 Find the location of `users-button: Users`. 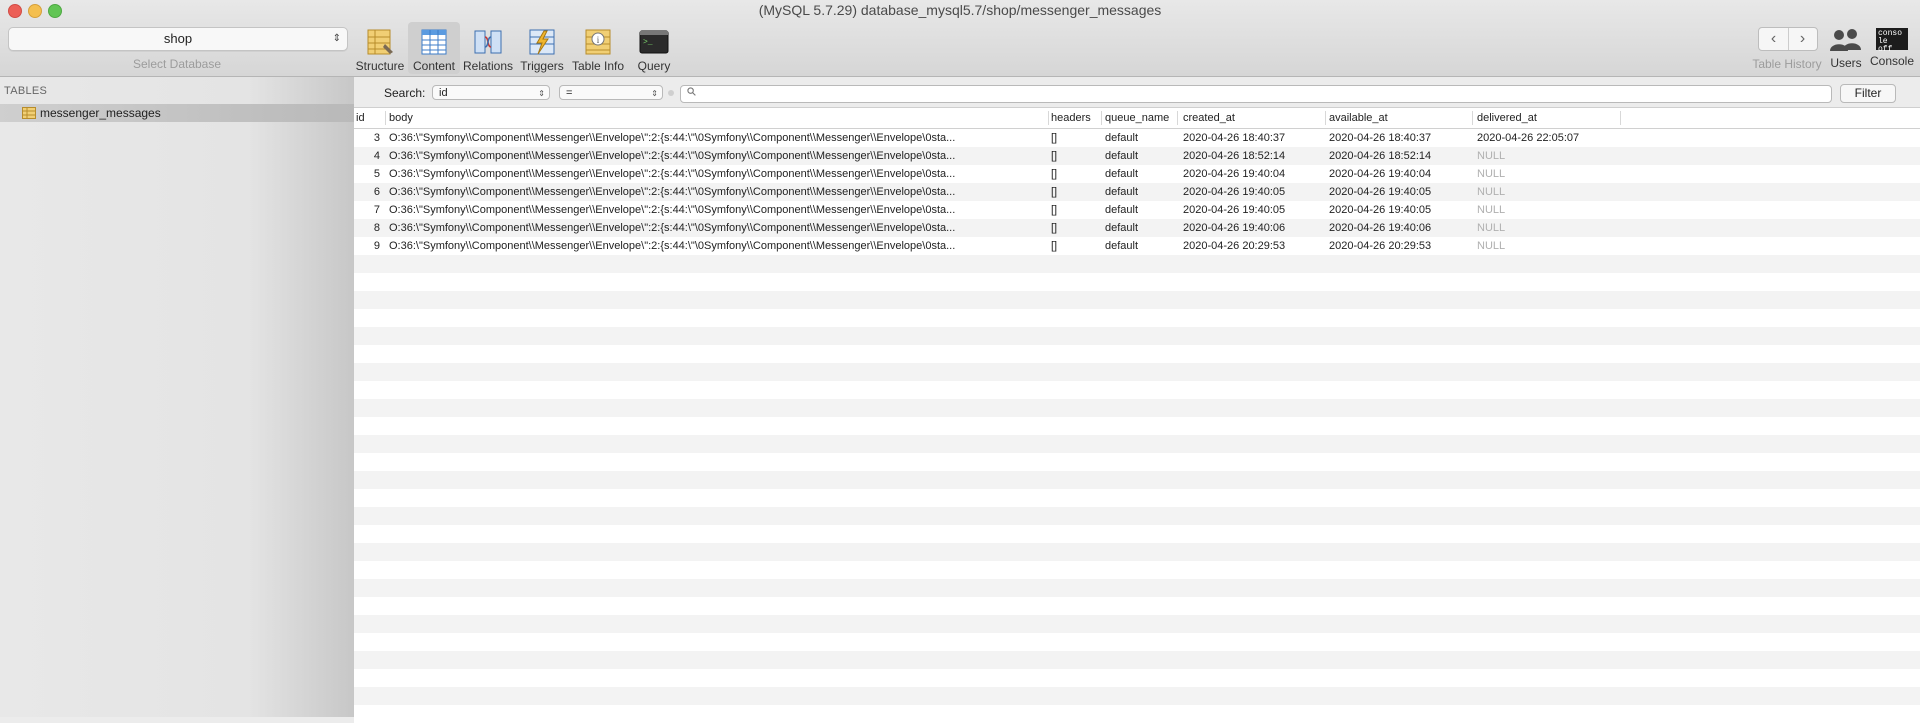

users-button: Users is located at coordinates (1846, 46).